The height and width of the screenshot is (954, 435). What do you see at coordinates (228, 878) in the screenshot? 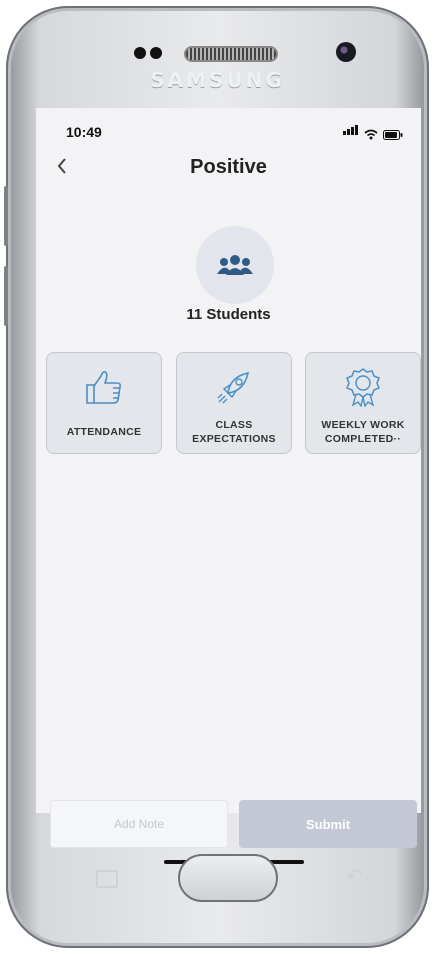
I see `home-key` at bounding box center [228, 878].